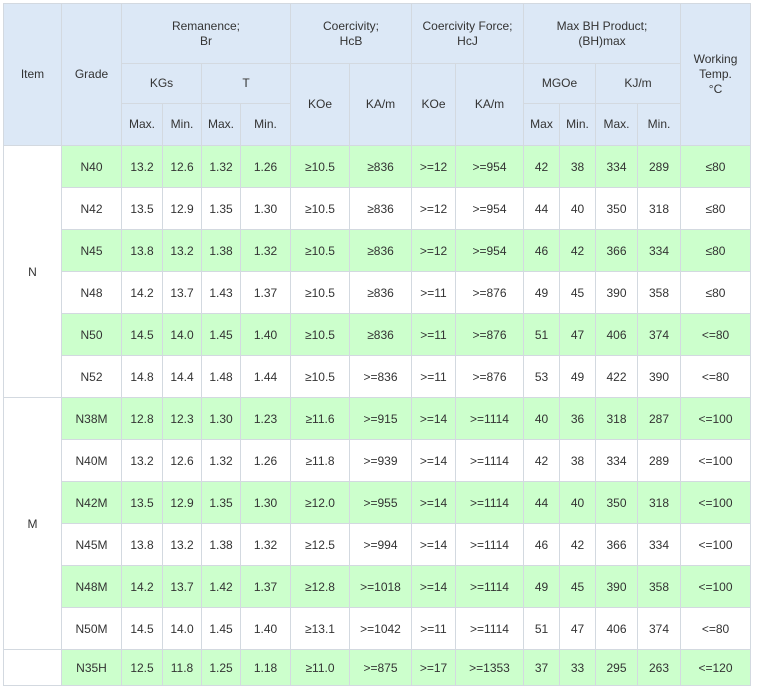 The height and width of the screenshot is (687, 758). Describe the element at coordinates (380, 376) in the screenshot. I see `value-cell: >=836` at that location.